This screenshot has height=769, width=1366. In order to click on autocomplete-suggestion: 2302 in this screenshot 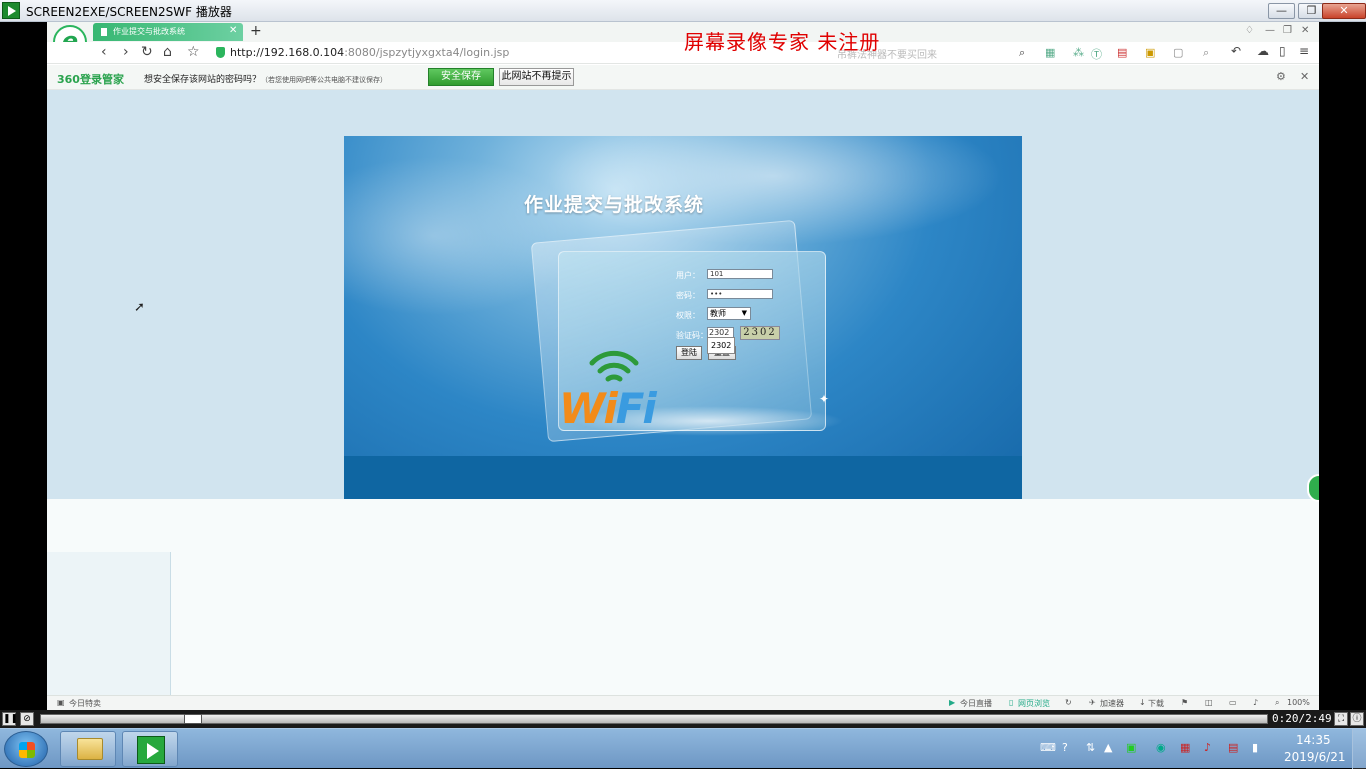, I will do `click(721, 345)`.